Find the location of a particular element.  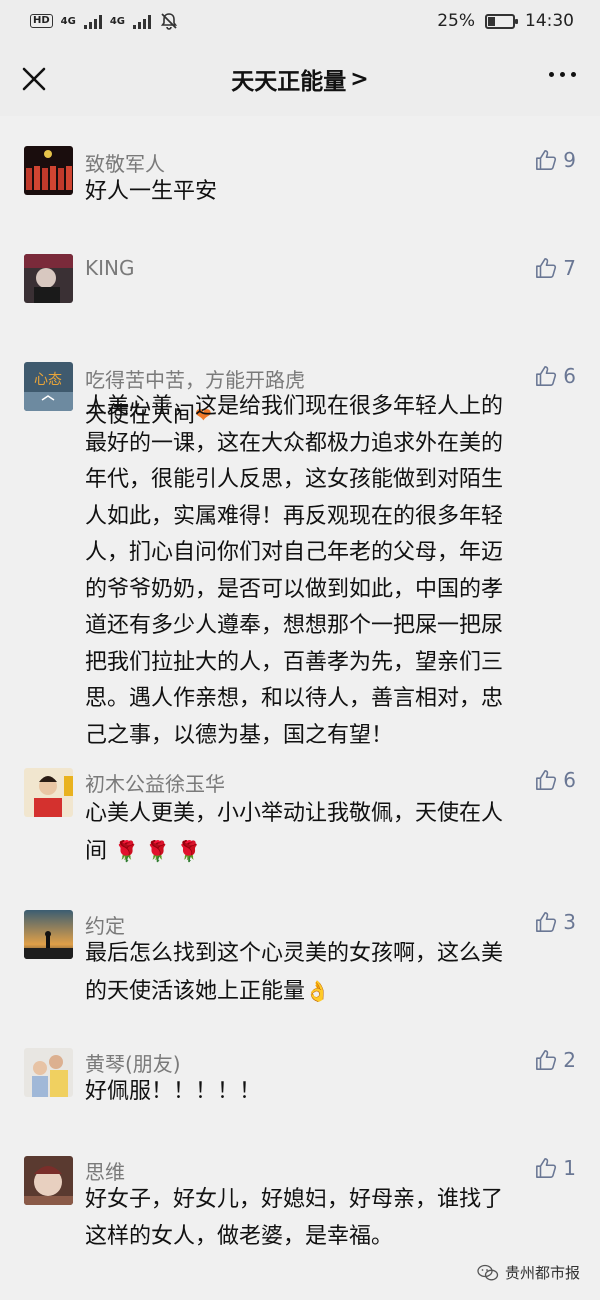

status-right: 25% 14:30 is located at coordinates (505, 21).